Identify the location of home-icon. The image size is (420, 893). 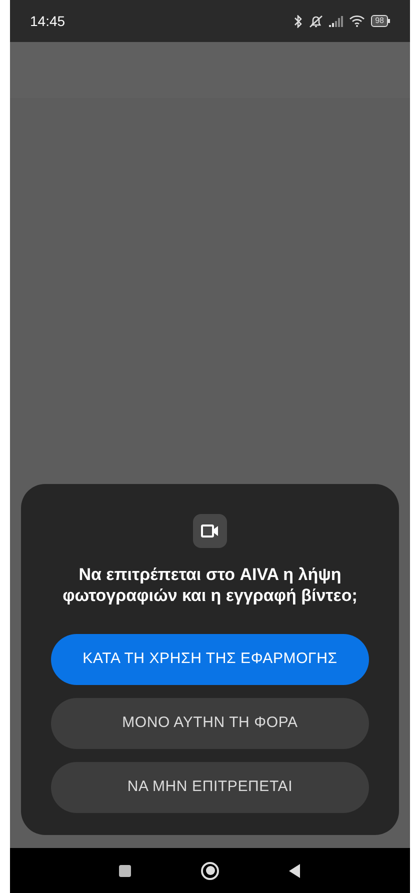
(210, 871).